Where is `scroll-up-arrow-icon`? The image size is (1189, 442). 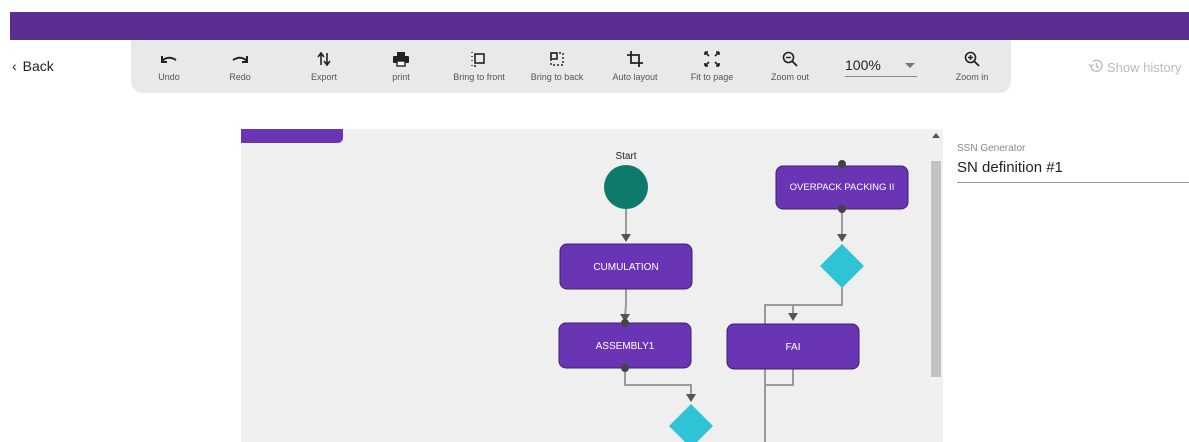
scroll-up-arrow-icon is located at coordinates (936, 135).